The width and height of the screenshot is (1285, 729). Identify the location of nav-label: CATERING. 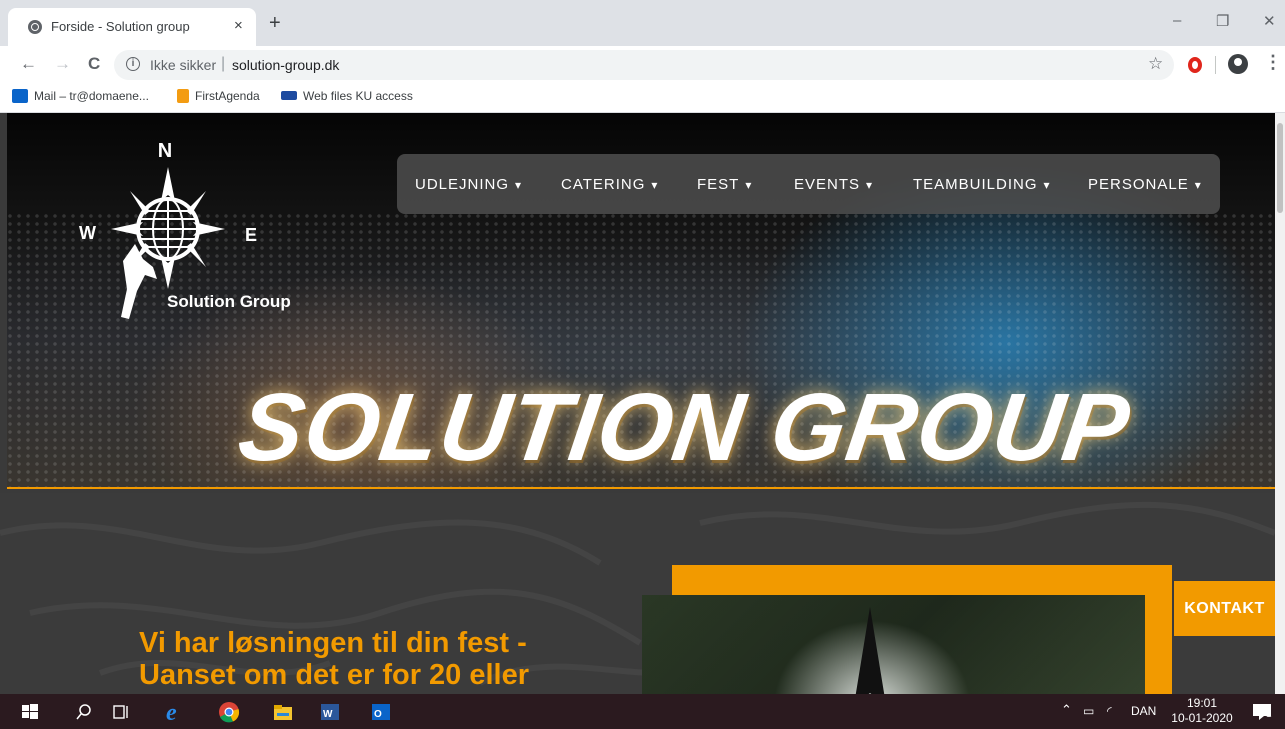
(603, 184).